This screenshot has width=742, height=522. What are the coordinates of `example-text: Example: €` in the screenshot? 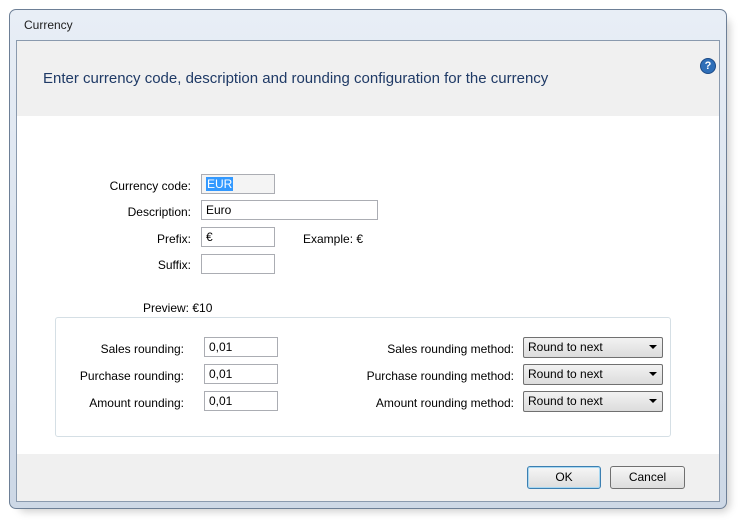 It's located at (333, 239).